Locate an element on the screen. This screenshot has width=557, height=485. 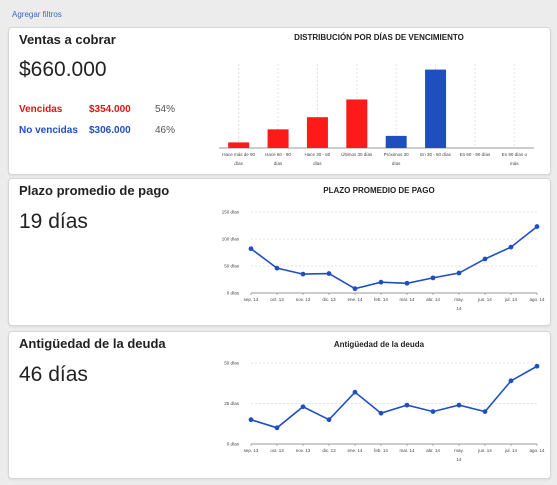
overdue-percent: 54% is located at coordinates (165, 109).